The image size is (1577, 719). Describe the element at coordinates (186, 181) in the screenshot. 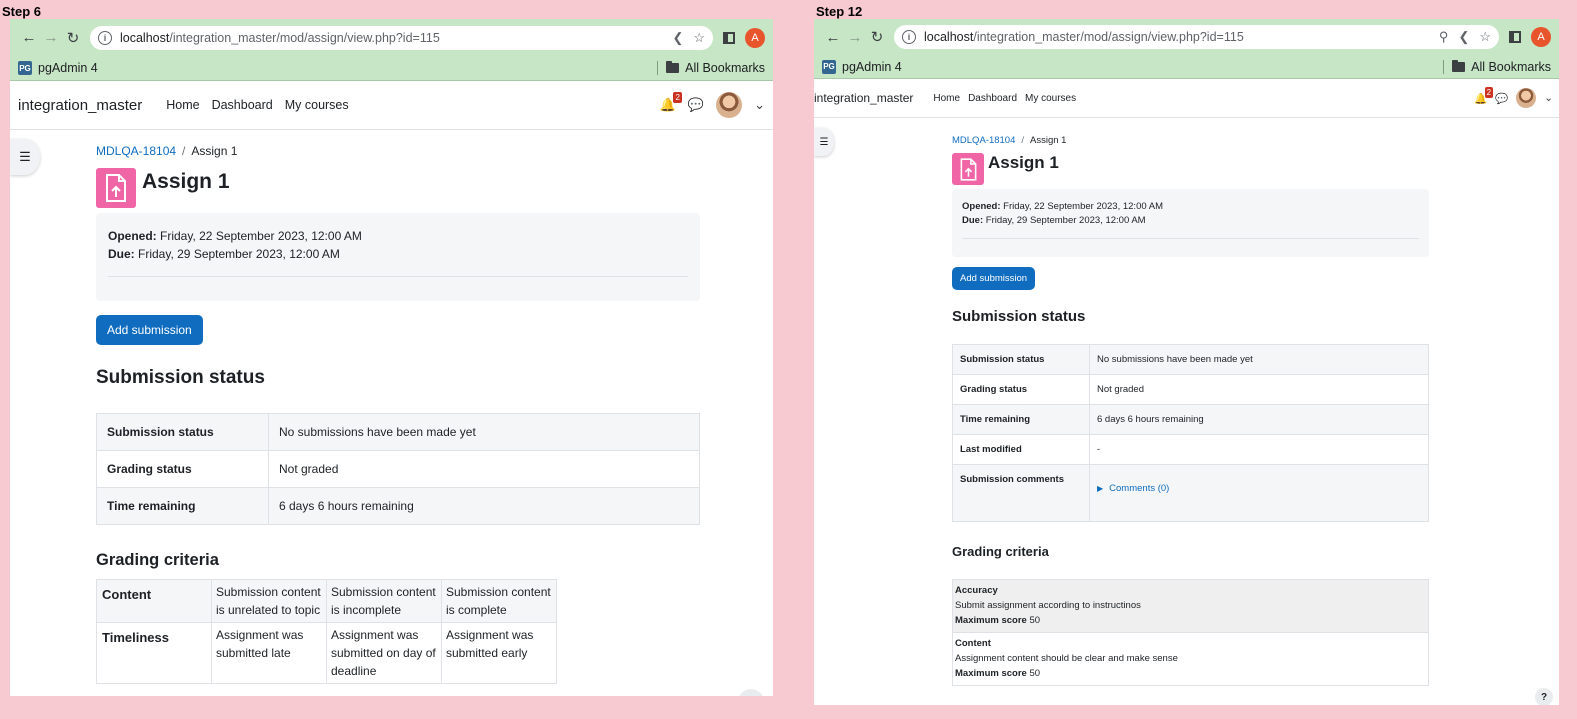

I see `page-title: Assign 1` at that location.